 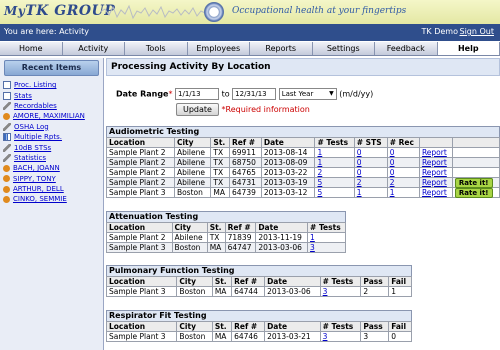 What do you see at coordinates (319, 172) in the screenshot?
I see `tests-link: 2` at bounding box center [319, 172].